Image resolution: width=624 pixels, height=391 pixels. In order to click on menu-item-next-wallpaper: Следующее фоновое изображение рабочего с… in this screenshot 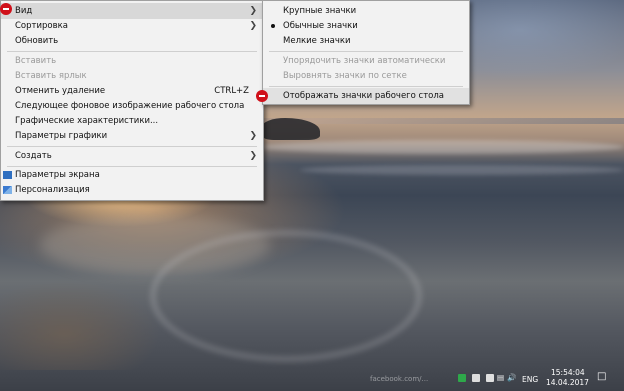, I will do `click(132, 106)`.